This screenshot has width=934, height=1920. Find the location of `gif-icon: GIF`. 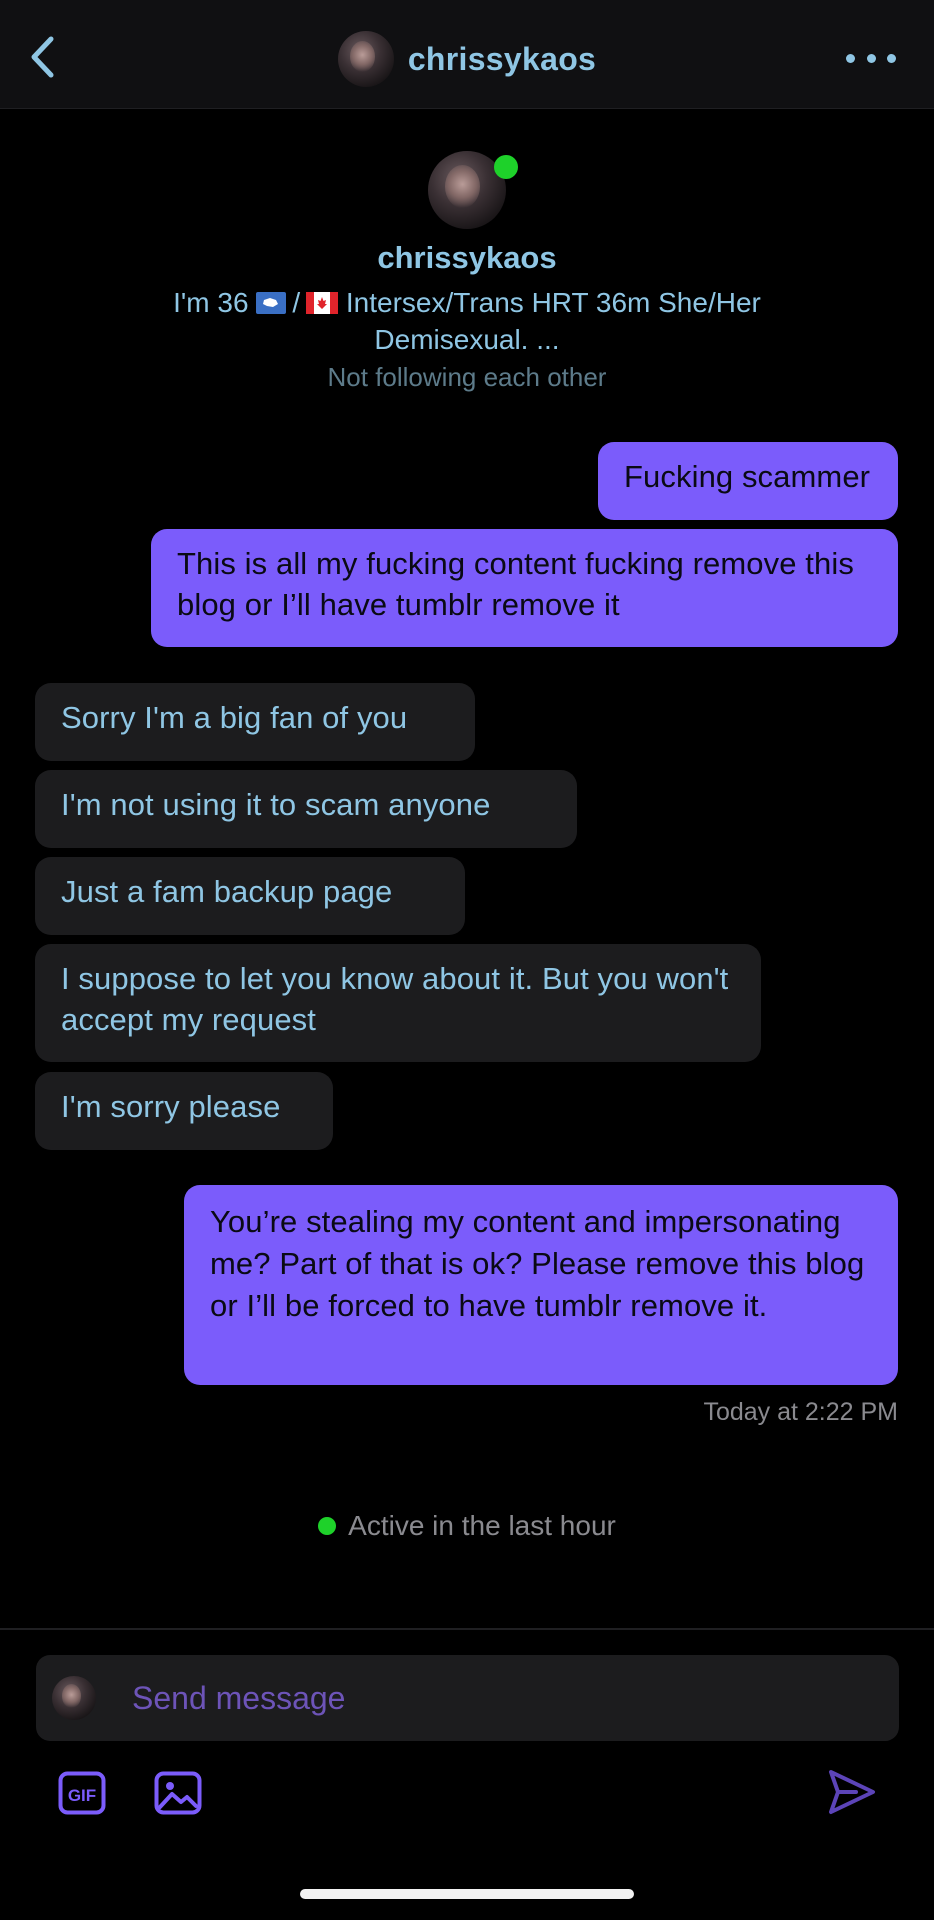

gif-icon: GIF is located at coordinates (82, 1793).